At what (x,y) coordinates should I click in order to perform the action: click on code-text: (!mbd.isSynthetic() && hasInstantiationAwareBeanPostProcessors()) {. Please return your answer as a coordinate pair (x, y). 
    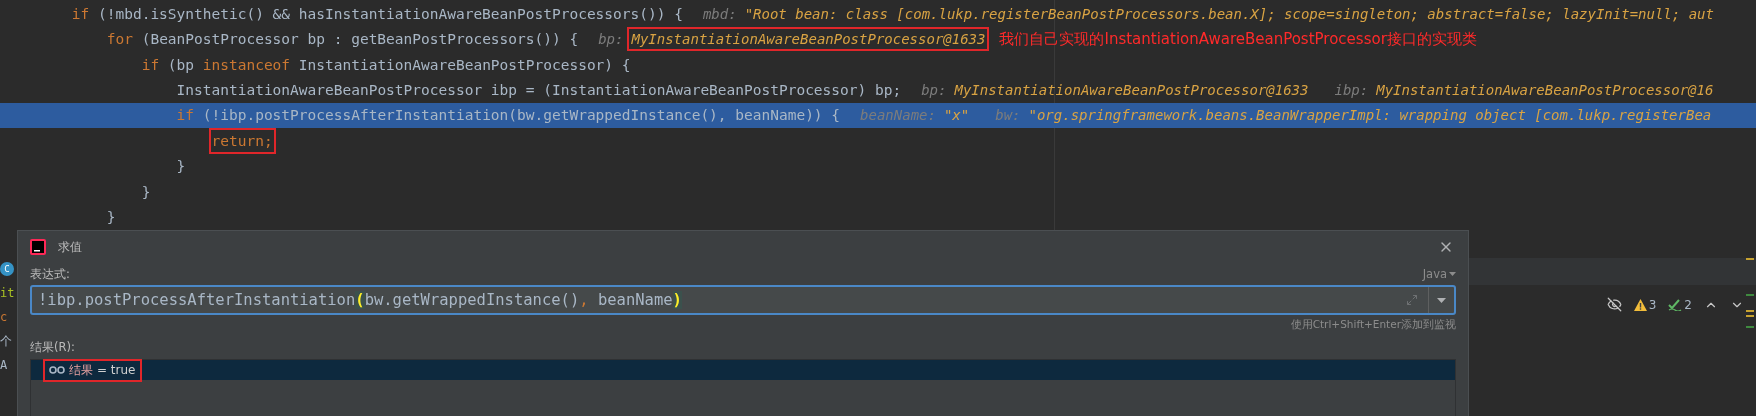
    Looking at the image, I should click on (390, 14).